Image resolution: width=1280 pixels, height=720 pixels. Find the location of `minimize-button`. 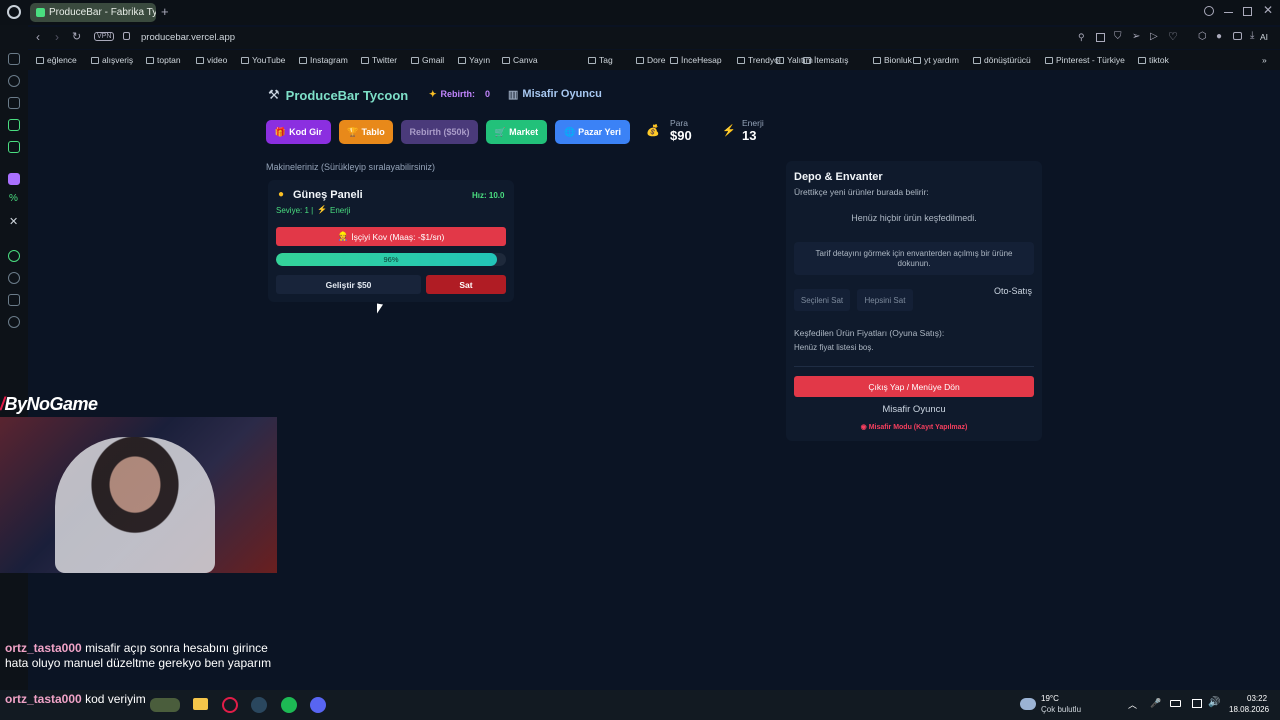

minimize-button is located at coordinates (1228, 12).